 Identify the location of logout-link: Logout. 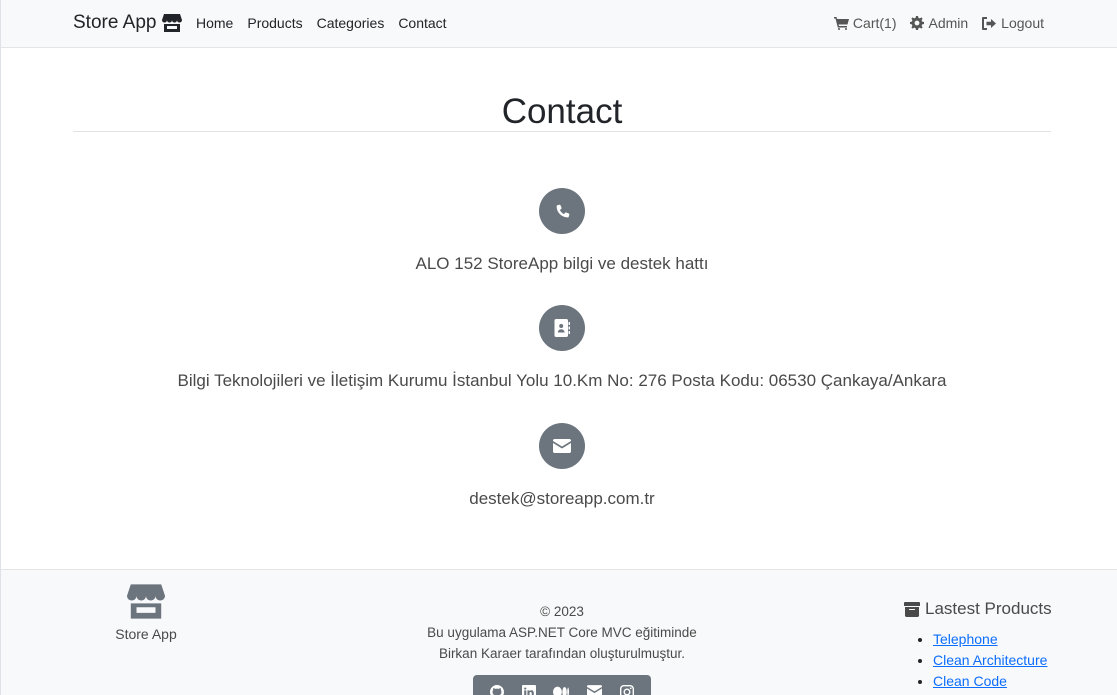
(1013, 23).